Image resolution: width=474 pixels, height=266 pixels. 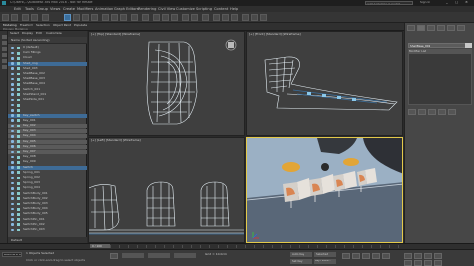 What do you see at coordinates (27, 33) in the screenshot?
I see `explorer-tab-display: Display` at bounding box center [27, 33].